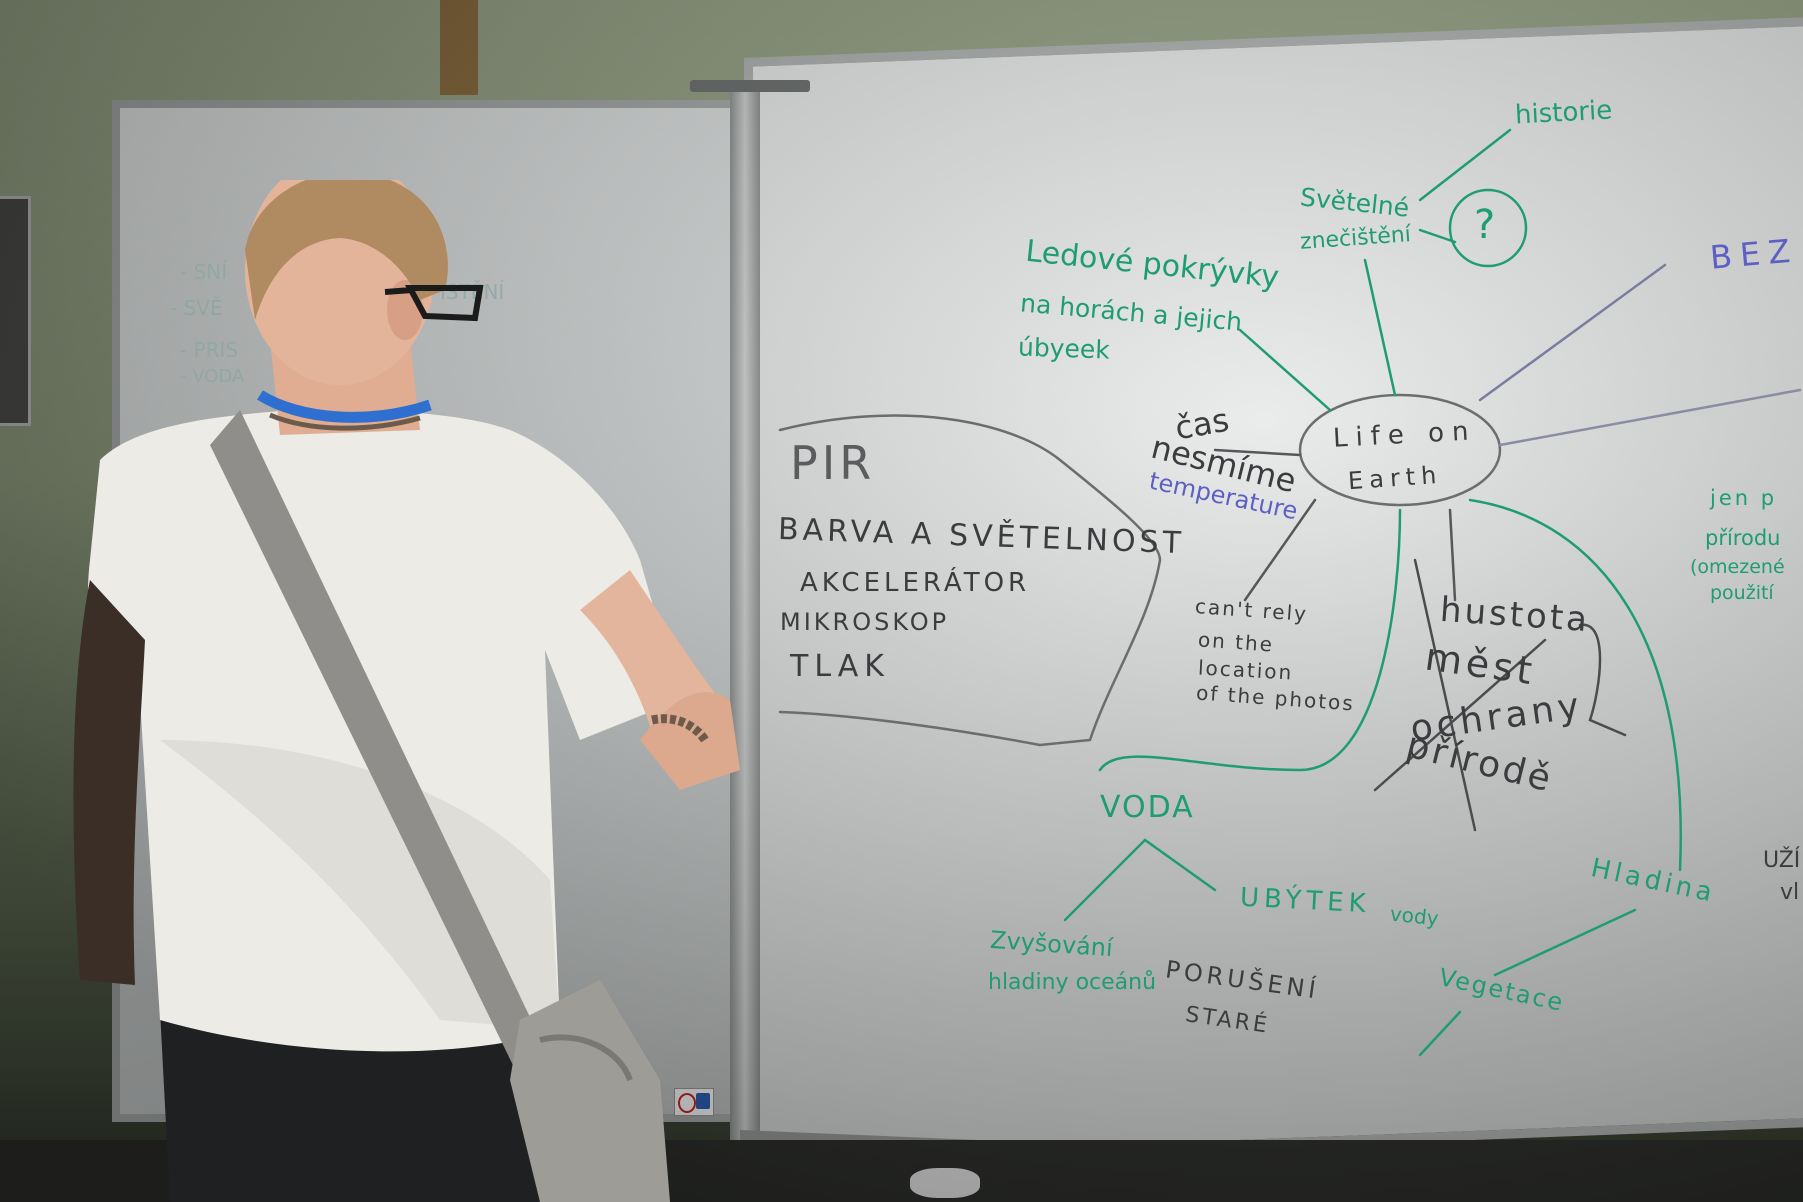 The width and height of the screenshot is (1803, 1202). Describe the element at coordinates (1064, 348) in the screenshot. I see `note-ledove-3: úbyeek` at that location.